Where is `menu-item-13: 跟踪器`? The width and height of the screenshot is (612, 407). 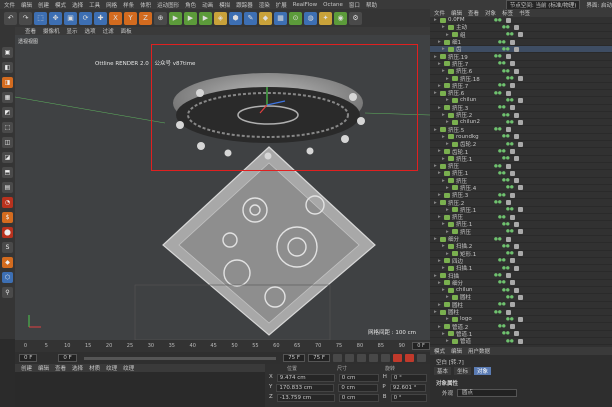 menu-item-13: 跟踪器 is located at coordinates (244, 5).